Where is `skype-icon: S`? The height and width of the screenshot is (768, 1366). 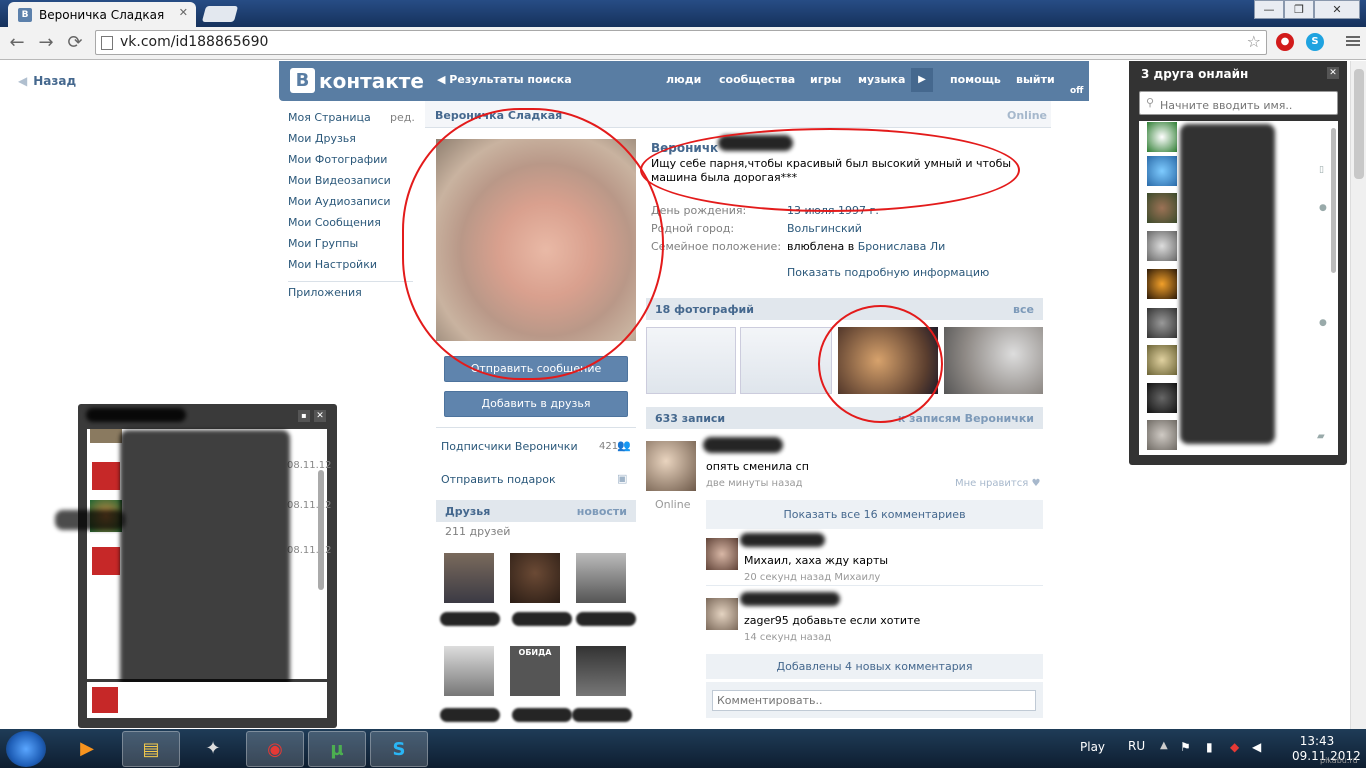
skype-icon: S is located at coordinates (399, 749).